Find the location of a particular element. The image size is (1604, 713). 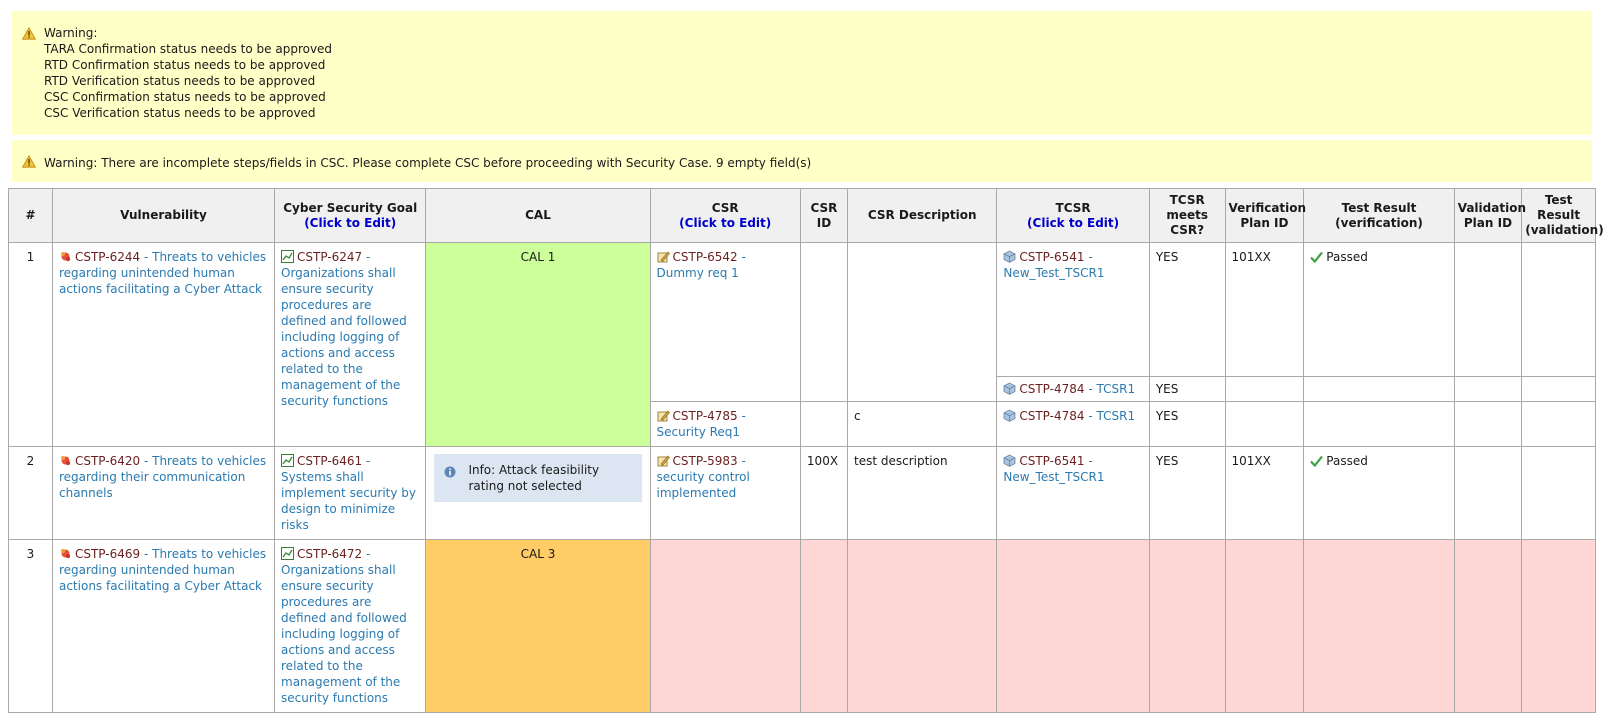

test-result-text: Passed is located at coordinates (1347, 257).